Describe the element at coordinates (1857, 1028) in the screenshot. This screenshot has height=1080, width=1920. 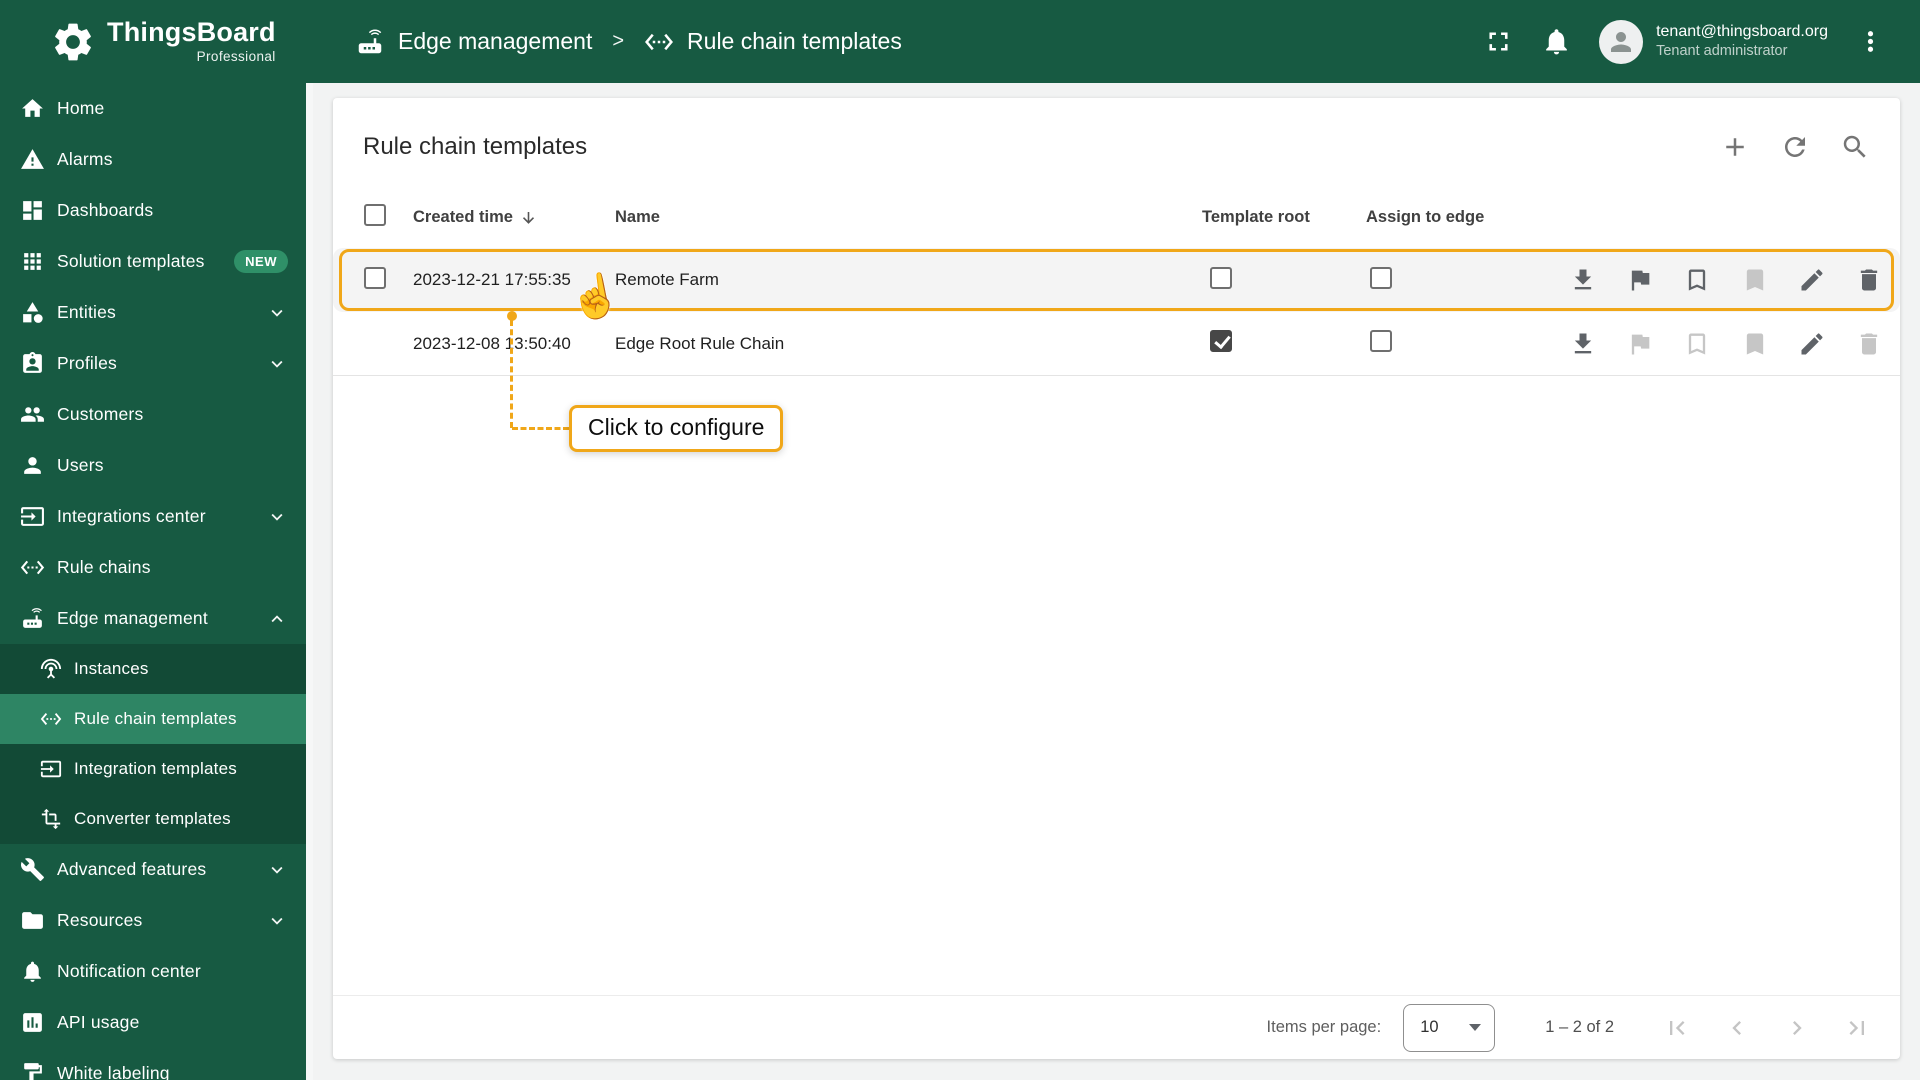
I see `last-page-icon` at that location.